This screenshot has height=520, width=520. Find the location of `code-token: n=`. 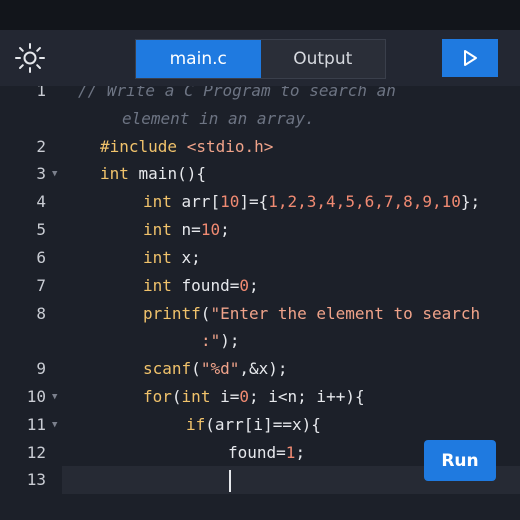

code-token: n= is located at coordinates (186, 229).